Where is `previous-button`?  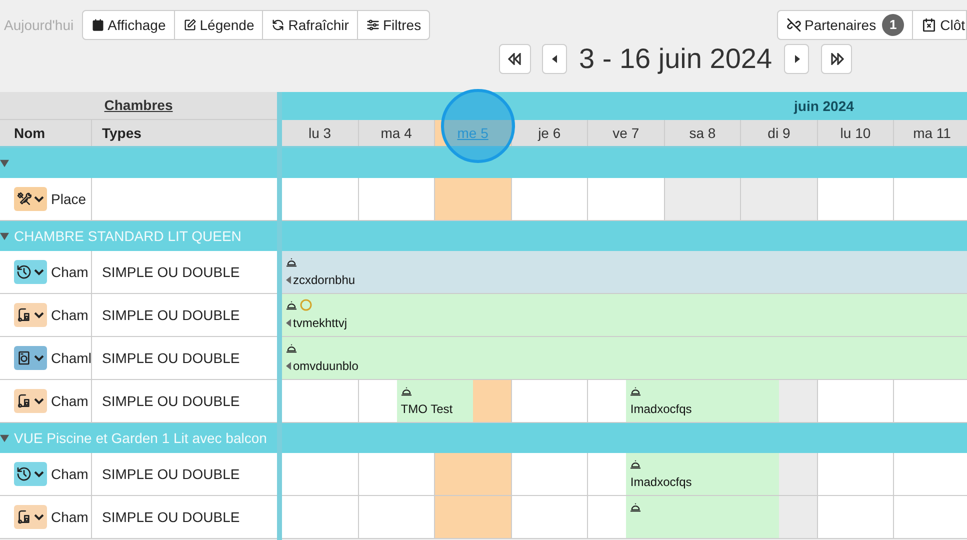 previous-button is located at coordinates (554, 59).